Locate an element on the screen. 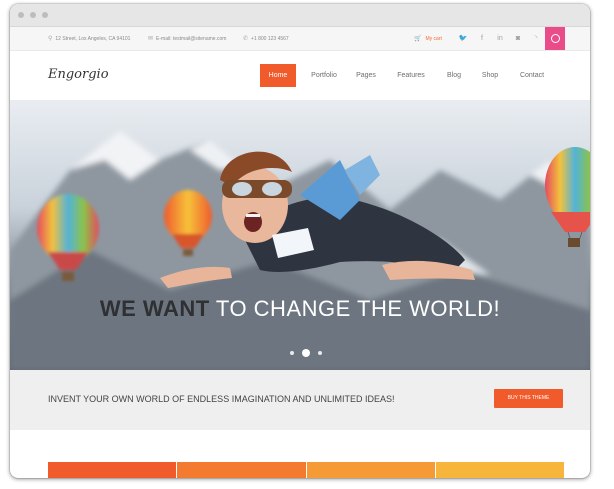 The width and height of the screenshot is (614, 489). nav-blog: Blog is located at coordinates (454, 75).